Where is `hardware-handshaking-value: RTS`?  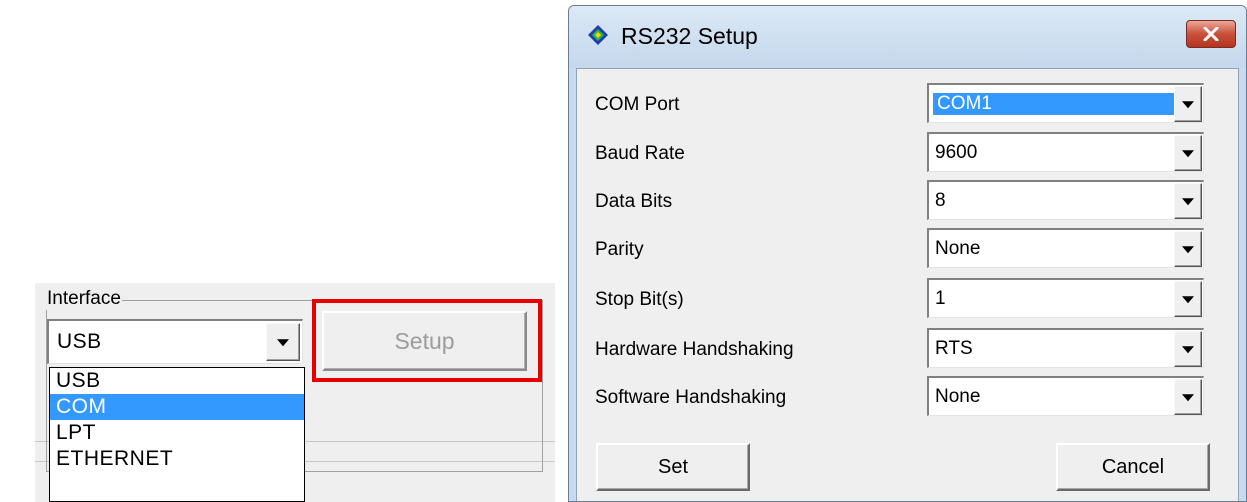
hardware-handshaking-value: RTS is located at coordinates (954, 348).